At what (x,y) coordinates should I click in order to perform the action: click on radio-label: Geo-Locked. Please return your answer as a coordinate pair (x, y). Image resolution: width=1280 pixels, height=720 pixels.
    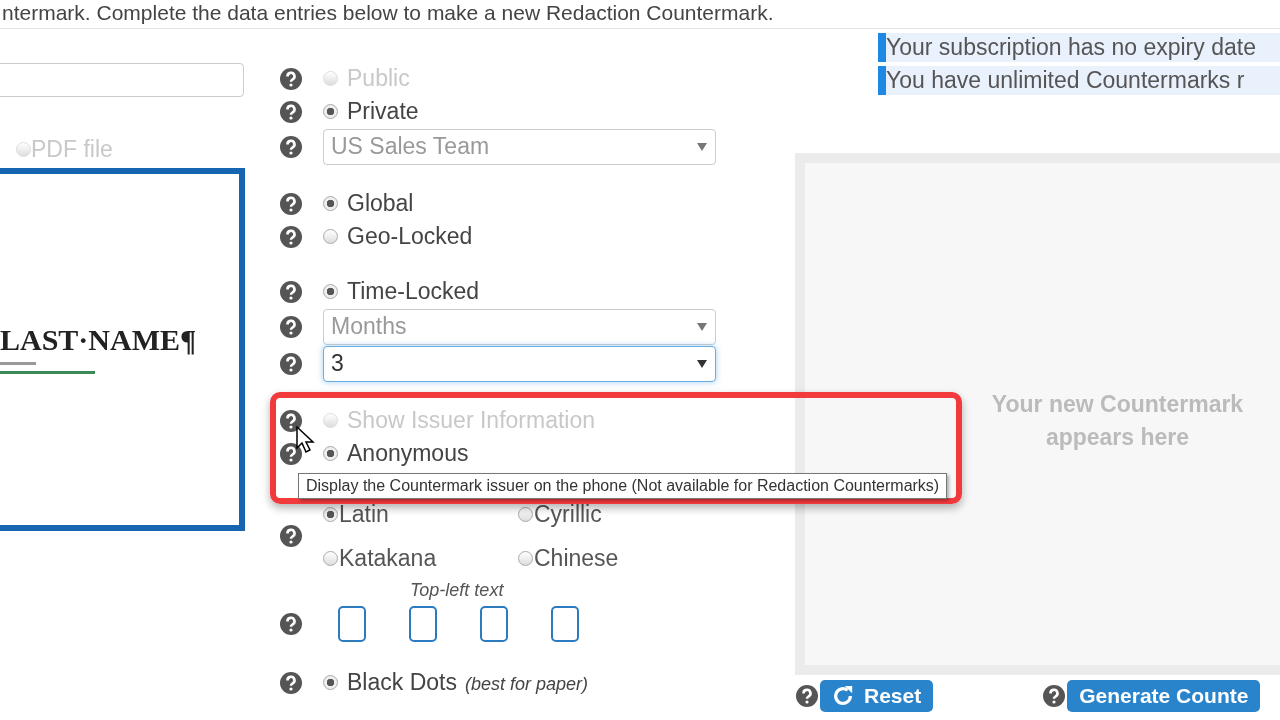
    Looking at the image, I should click on (410, 236).